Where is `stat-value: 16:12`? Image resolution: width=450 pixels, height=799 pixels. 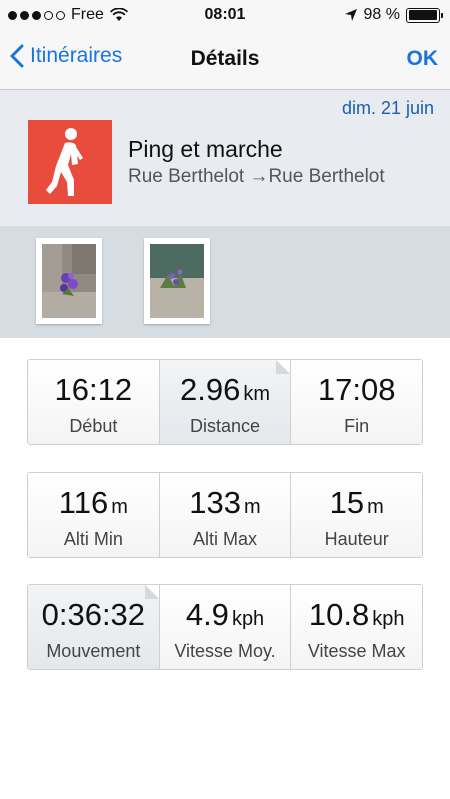
stat-value: 16:12 is located at coordinates (93, 389).